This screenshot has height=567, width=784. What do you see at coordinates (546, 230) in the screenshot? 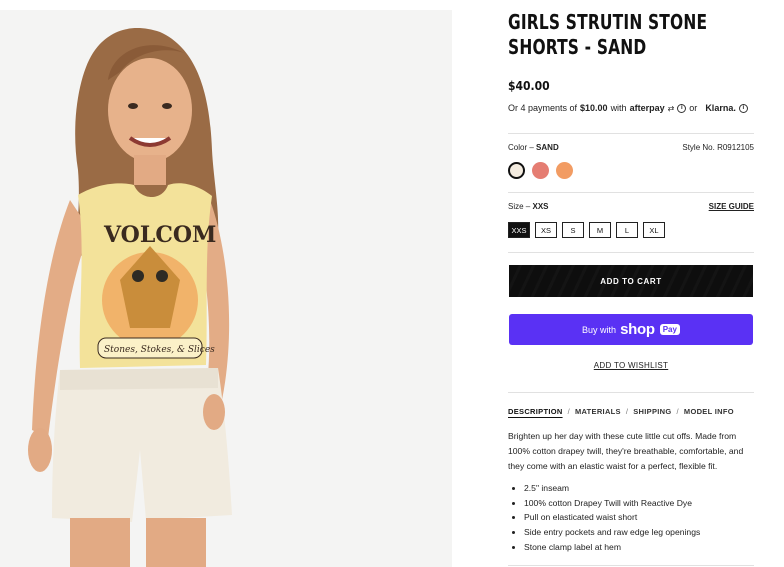
I see `size-option-xs: XS` at bounding box center [546, 230].